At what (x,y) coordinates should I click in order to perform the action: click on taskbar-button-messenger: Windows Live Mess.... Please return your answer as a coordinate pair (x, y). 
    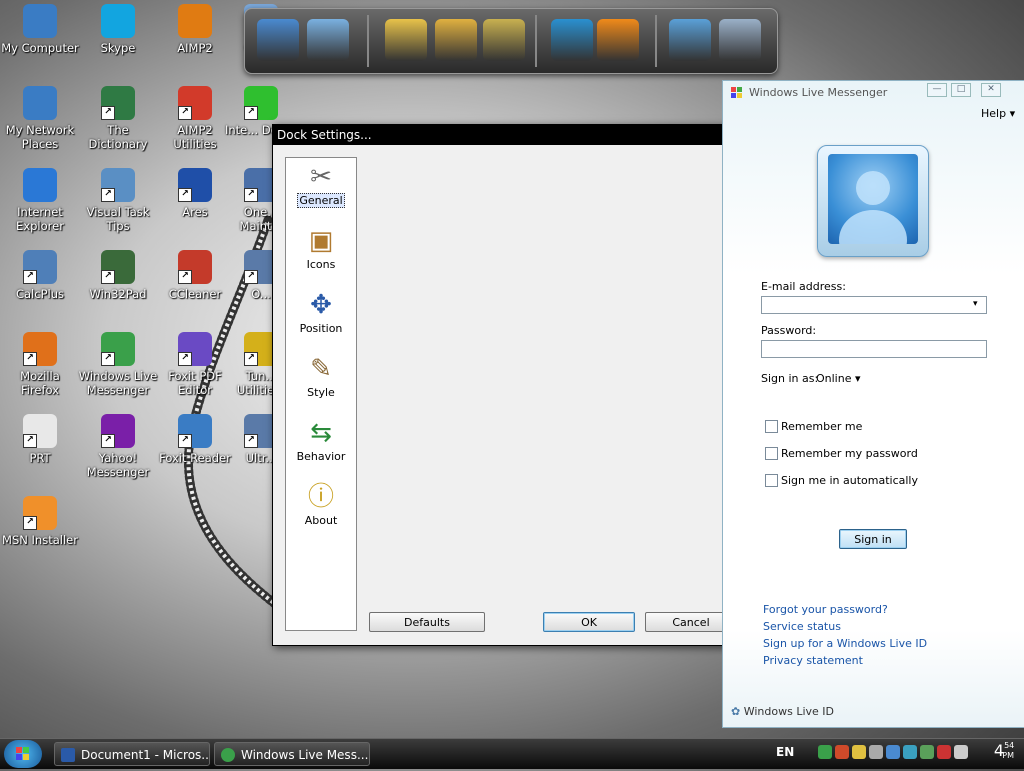
    Looking at the image, I should click on (292, 754).